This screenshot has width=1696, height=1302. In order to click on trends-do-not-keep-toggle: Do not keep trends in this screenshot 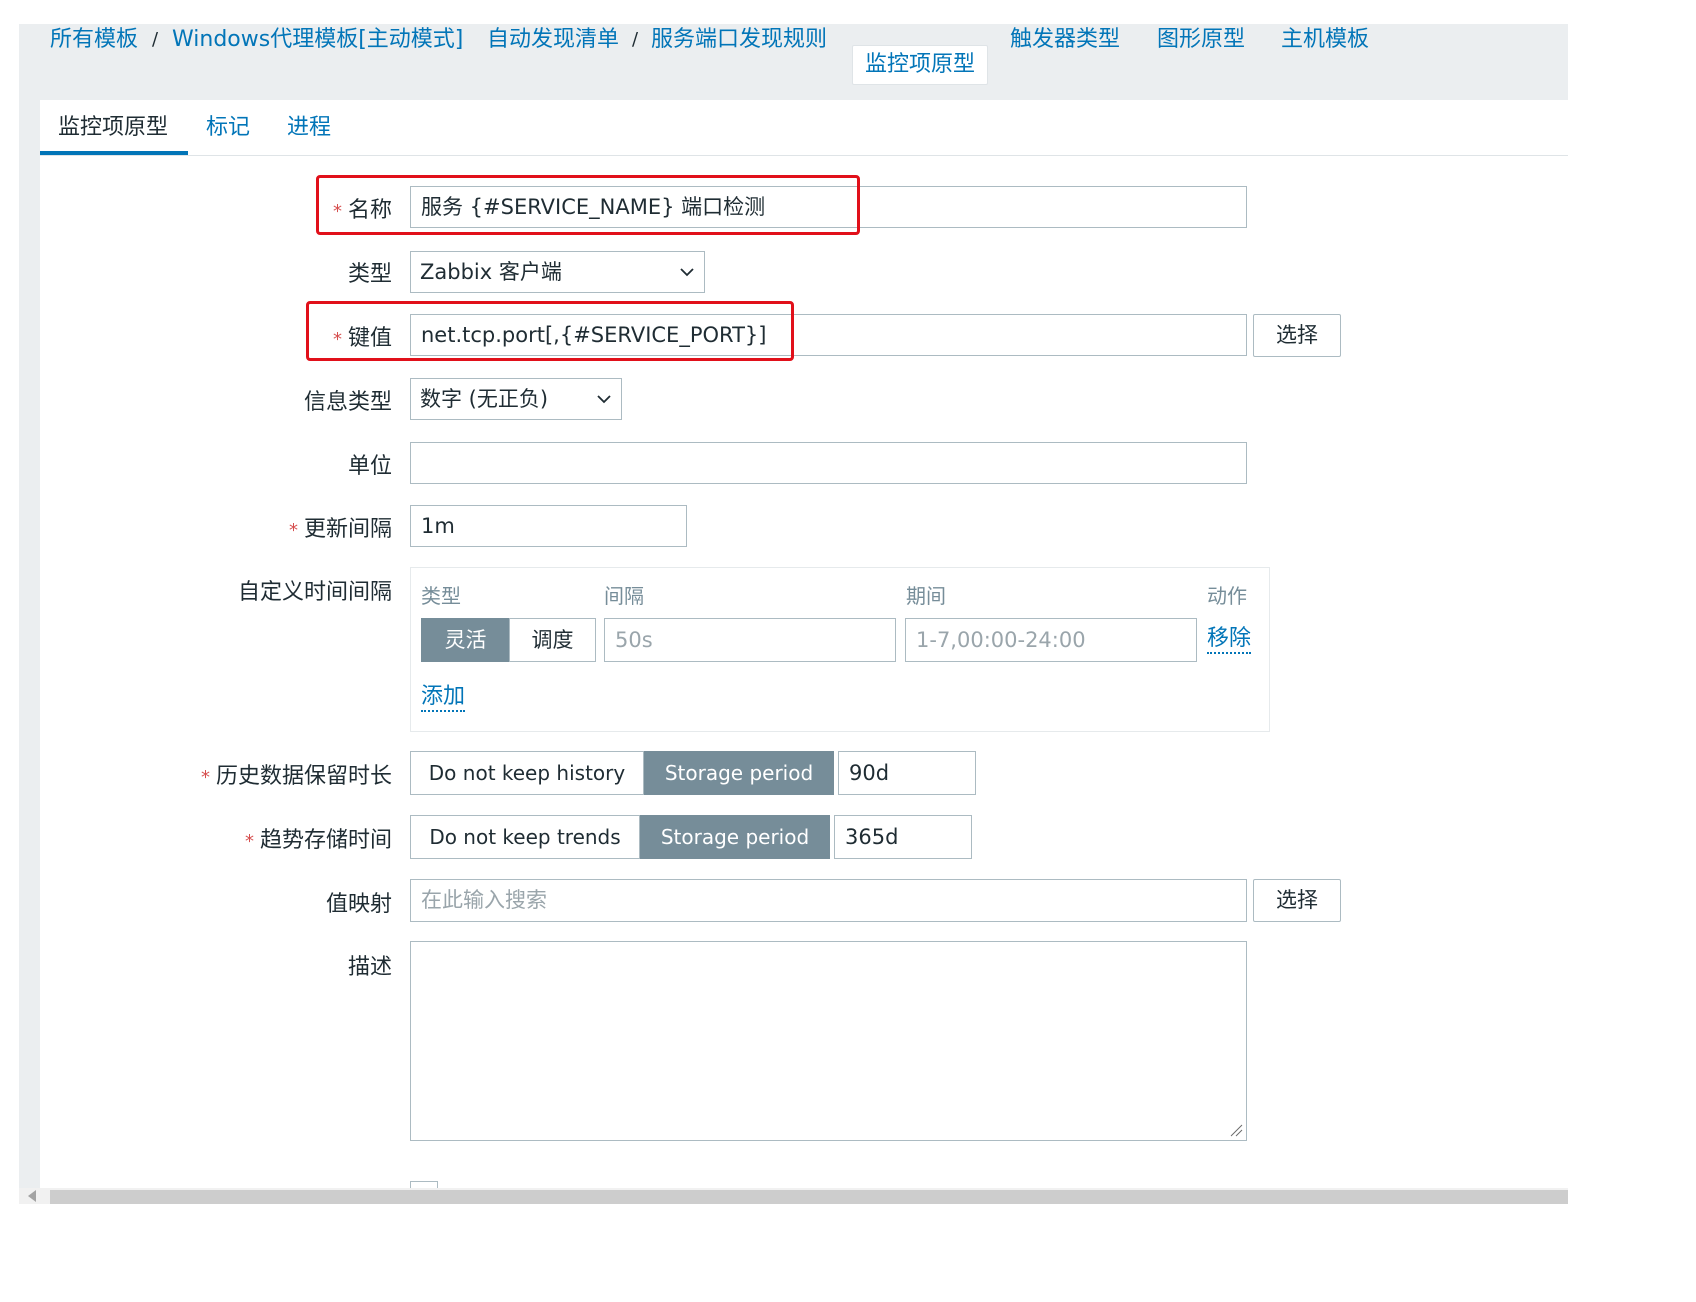, I will do `click(525, 837)`.